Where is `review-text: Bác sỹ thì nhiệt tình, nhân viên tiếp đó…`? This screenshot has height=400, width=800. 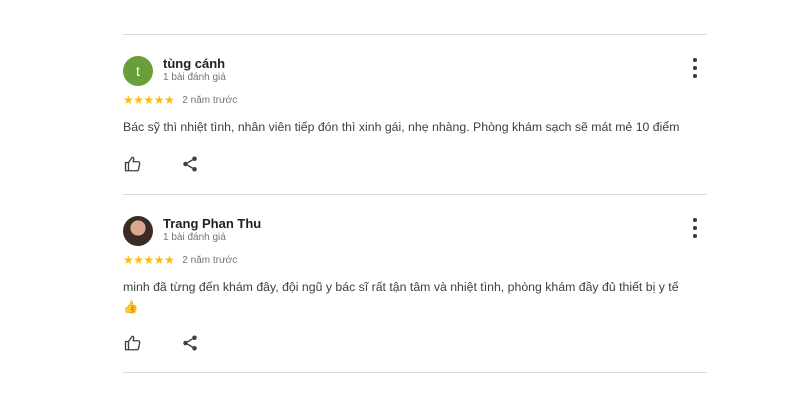 review-text: Bác sỹ thì nhiệt tình, nhân viên tiếp đó… is located at coordinates (401, 127).